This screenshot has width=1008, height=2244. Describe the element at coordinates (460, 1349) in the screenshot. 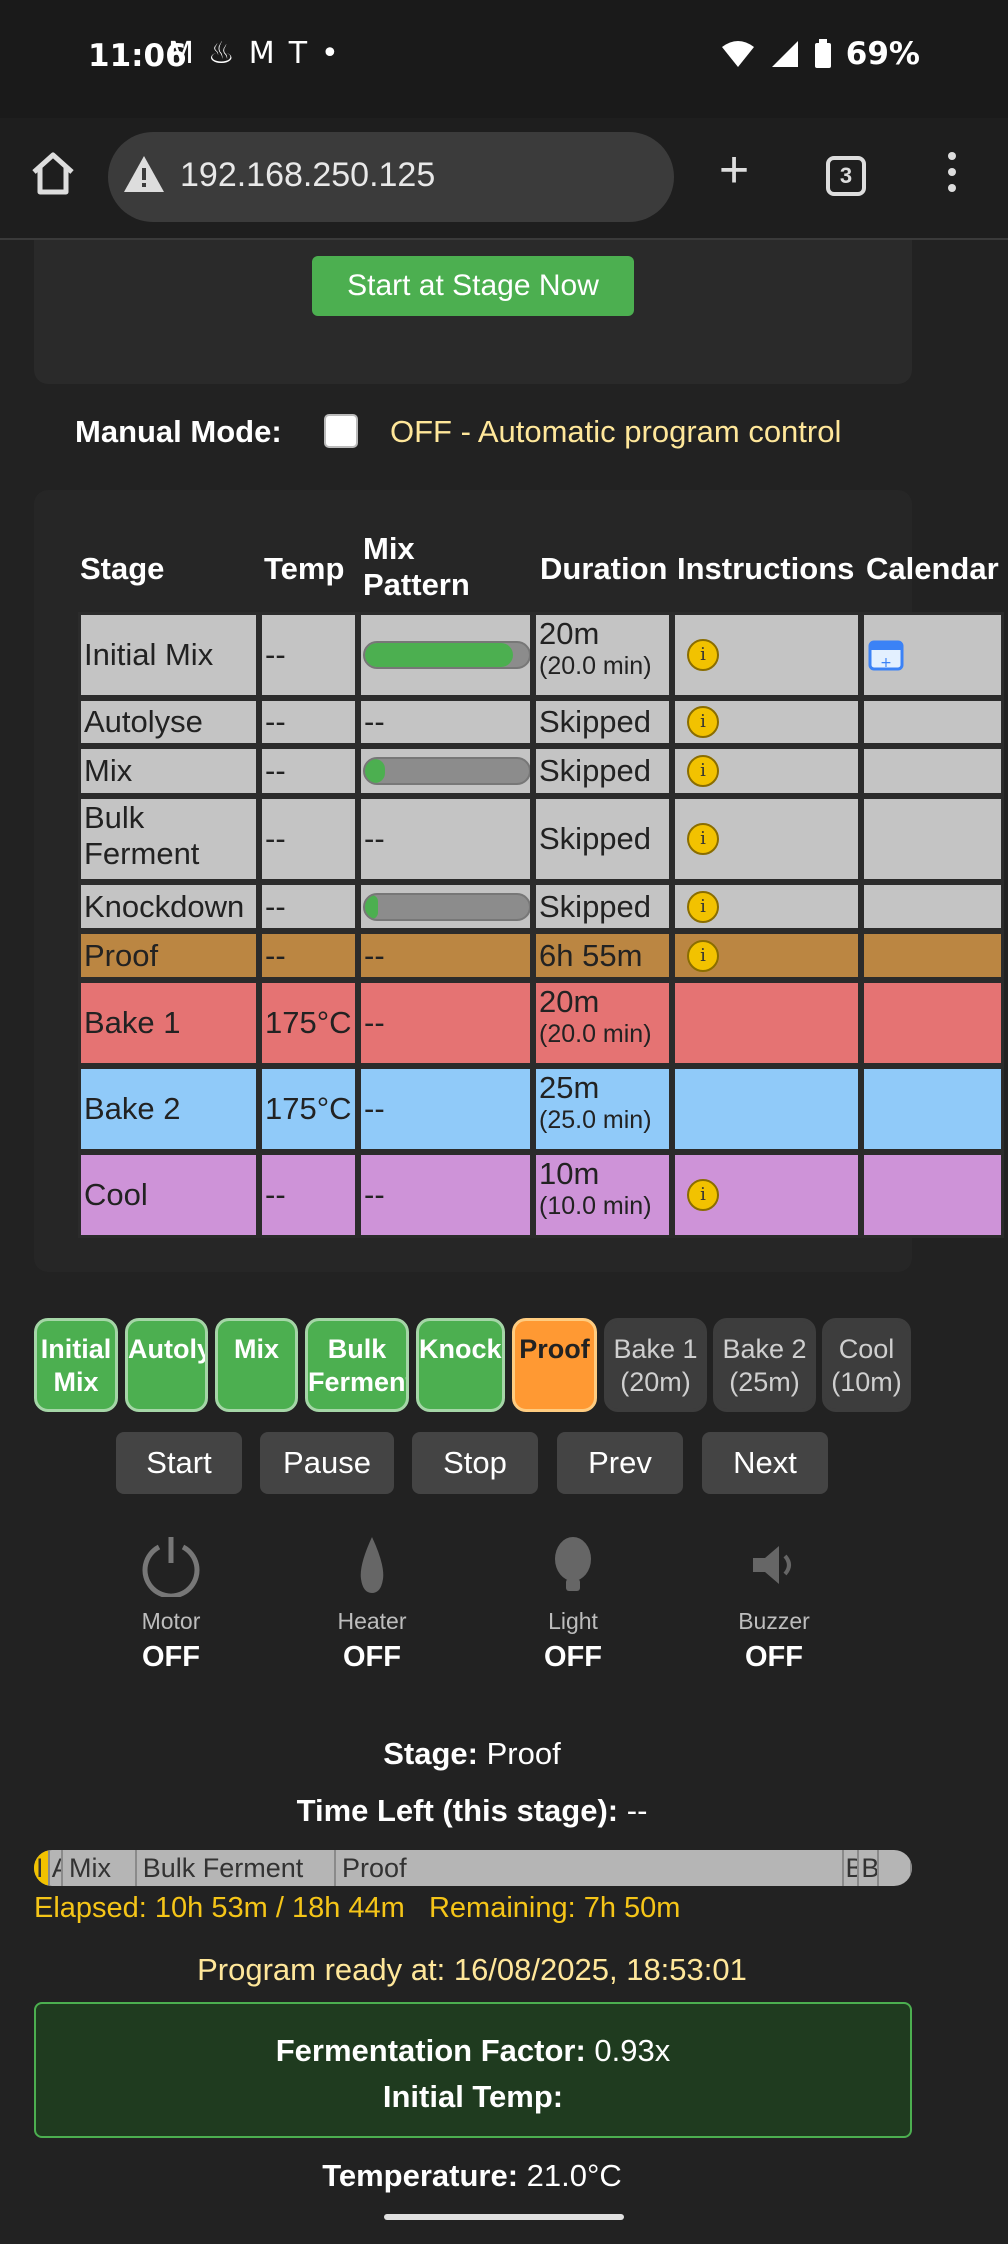

I see `stage-pill-label: Knockdown` at that location.